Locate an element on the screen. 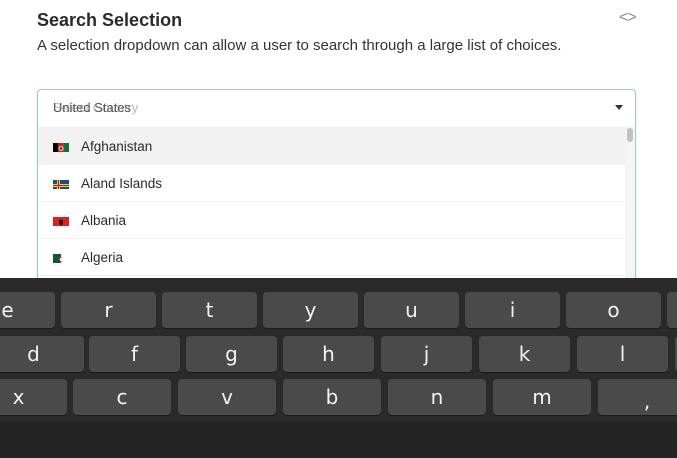  key-o: o is located at coordinates (613, 310).